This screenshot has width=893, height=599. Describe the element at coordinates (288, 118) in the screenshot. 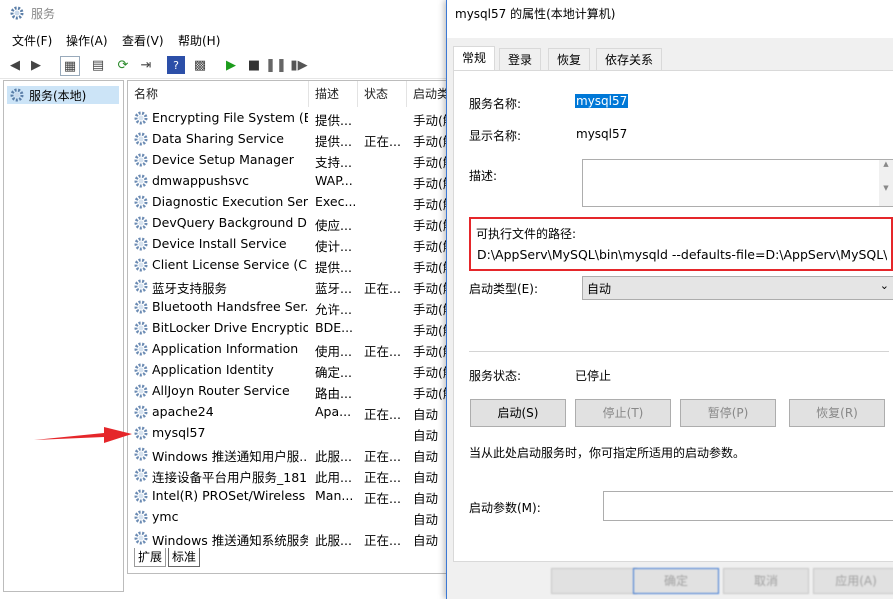

I see `table-row: Encrypting File System (E... 提供... 手动(触` at that location.